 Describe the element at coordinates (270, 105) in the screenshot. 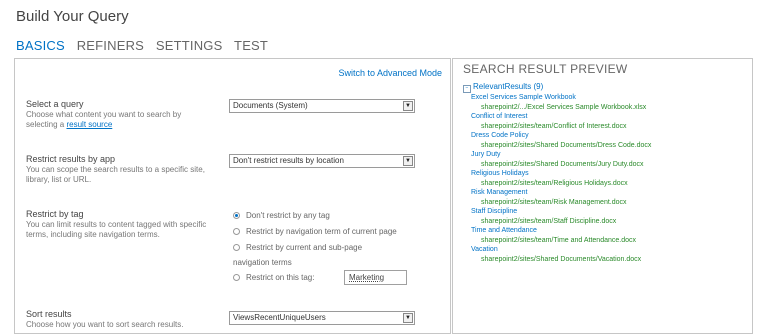

I see `query-dropdown-value: Documents (System)` at that location.